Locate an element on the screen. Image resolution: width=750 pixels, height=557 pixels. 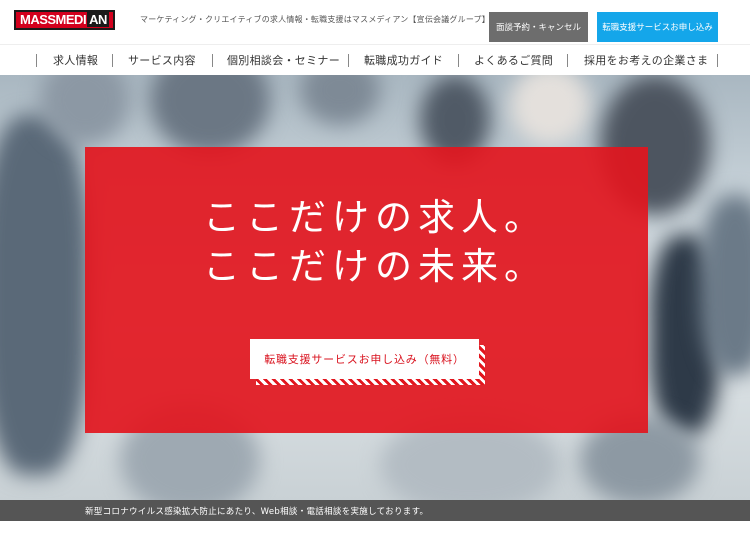
logo-text-main: MASSMEDI is located at coordinates (53, 19).